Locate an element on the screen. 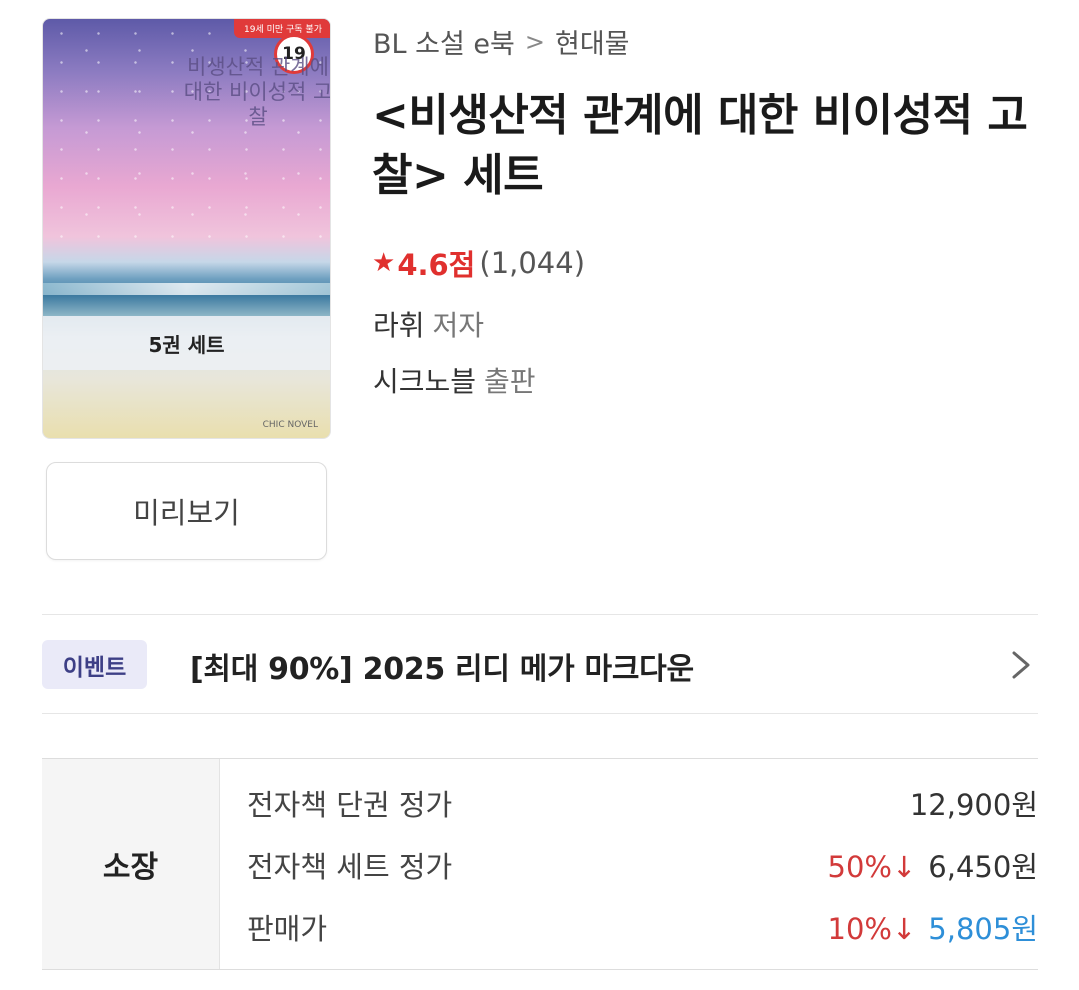  price-row-value: 10%↓ 5,805원 is located at coordinates (933, 927).